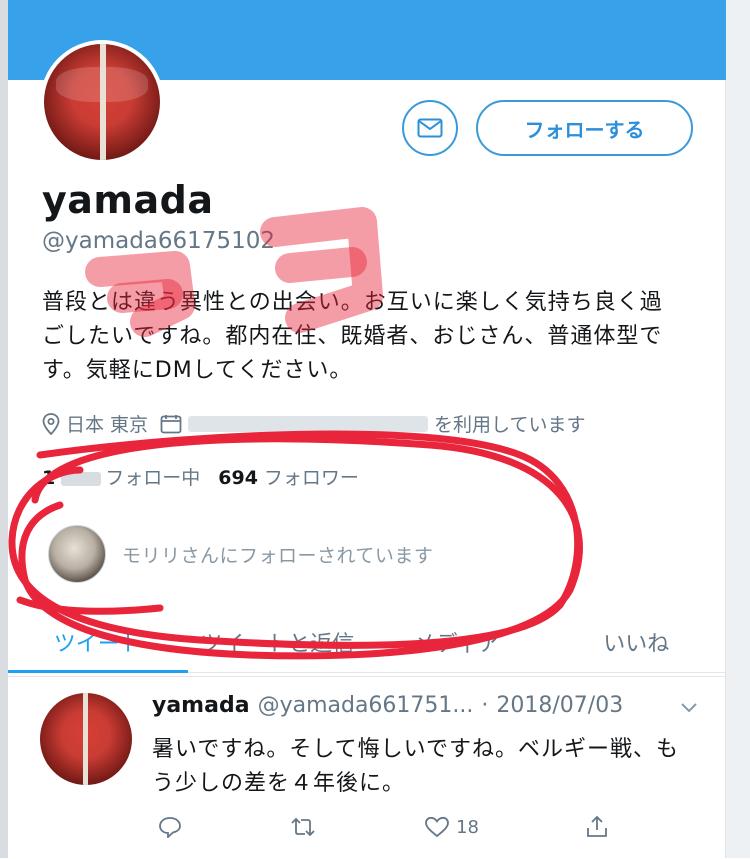 This screenshot has width=750, height=859. Describe the element at coordinates (383, 827) in the screenshot. I see `tweet-actions: 18` at that location.